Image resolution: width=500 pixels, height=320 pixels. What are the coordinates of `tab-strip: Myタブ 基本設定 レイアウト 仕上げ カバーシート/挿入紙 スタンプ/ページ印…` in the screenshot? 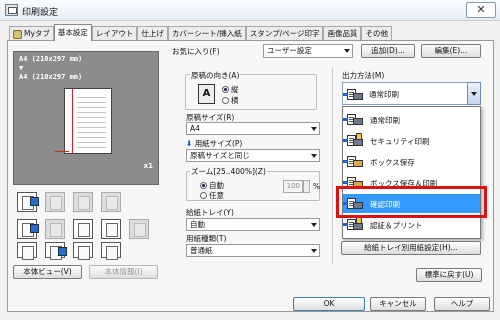 It's located at (200, 32).